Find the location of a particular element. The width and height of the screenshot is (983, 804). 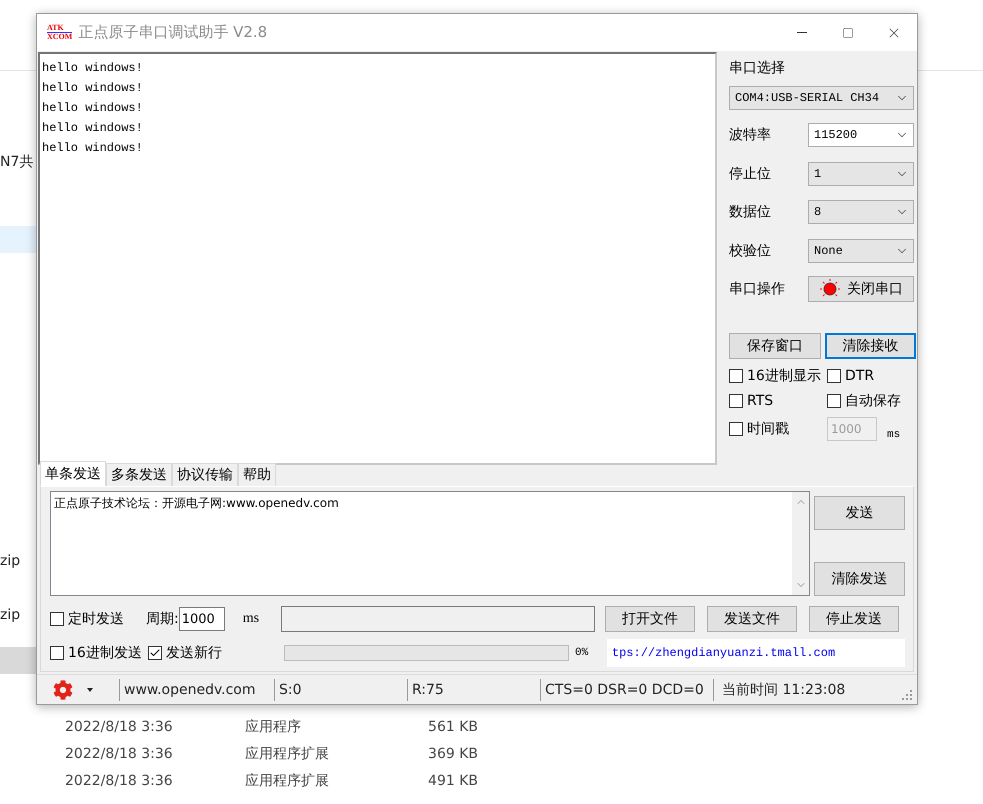

send-field: 正点原子技术论坛：开源电子网:www.openedv.com is located at coordinates (430, 543).